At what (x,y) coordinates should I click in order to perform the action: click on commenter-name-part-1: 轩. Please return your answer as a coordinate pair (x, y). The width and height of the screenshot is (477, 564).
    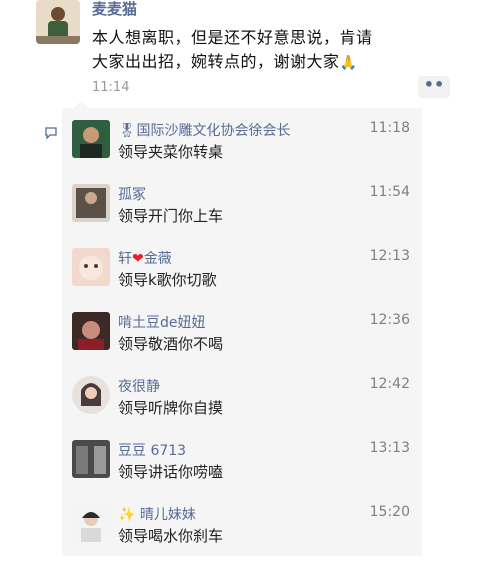
    Looking at the image, I should click on (125, 259).